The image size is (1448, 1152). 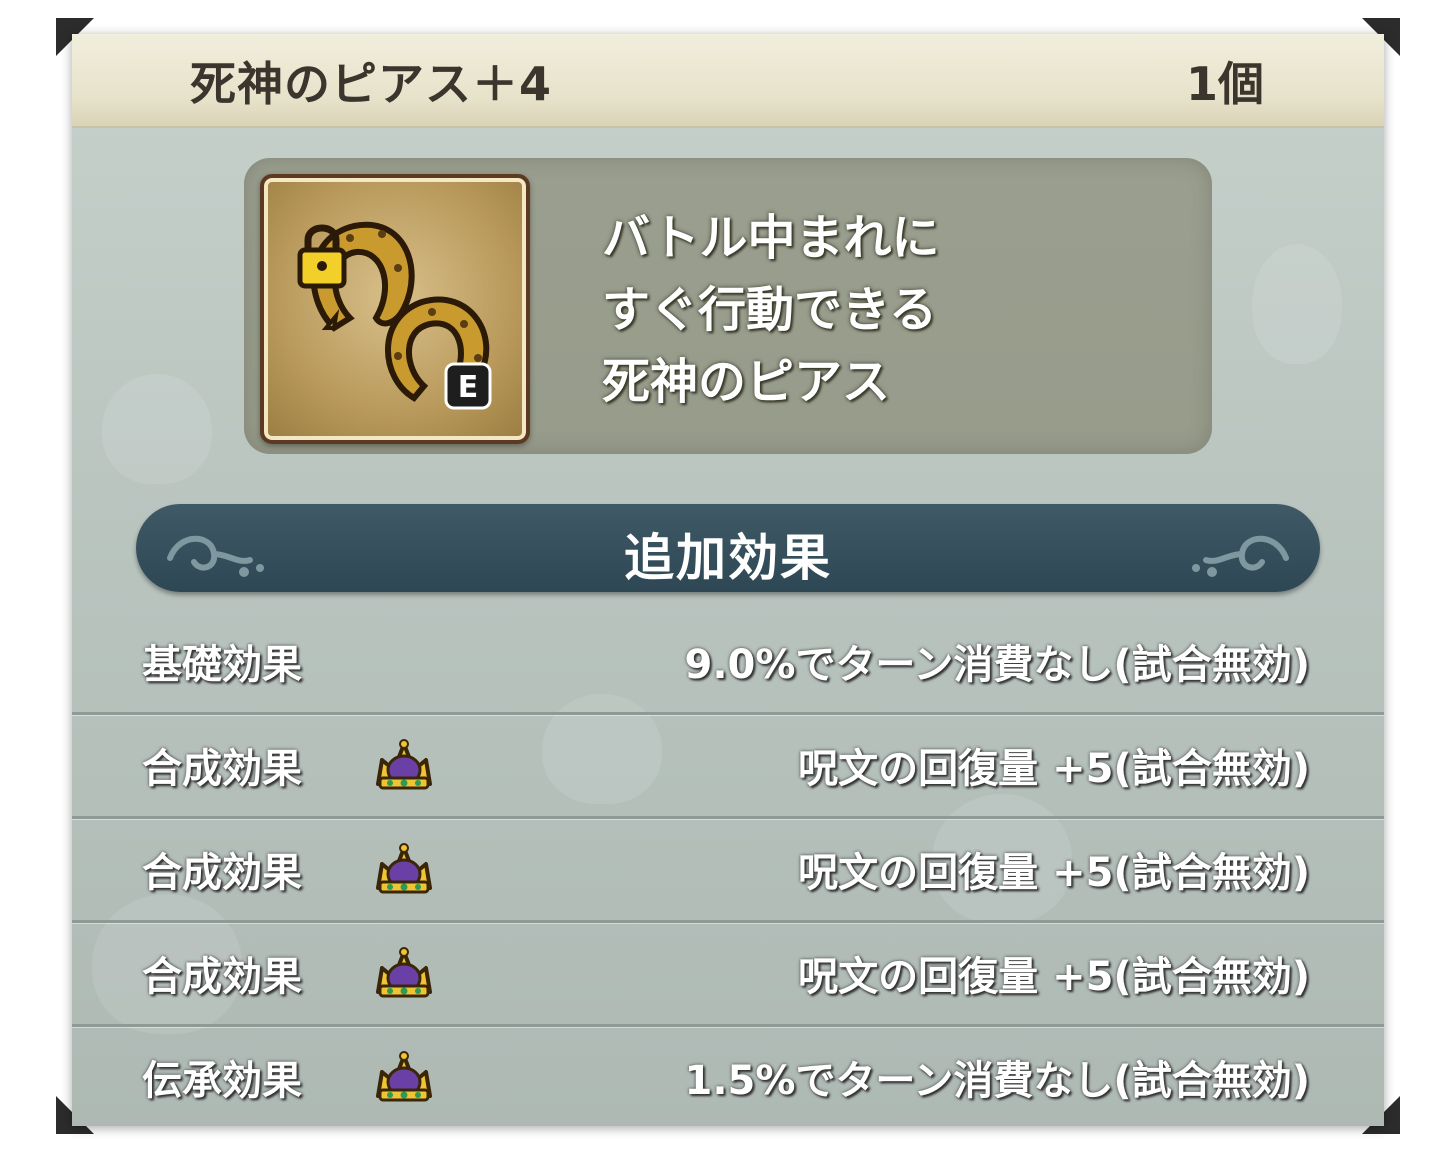 I want to click on item-title-bar: 死神のピアス＋4 1個, so click(x=728, y=81).